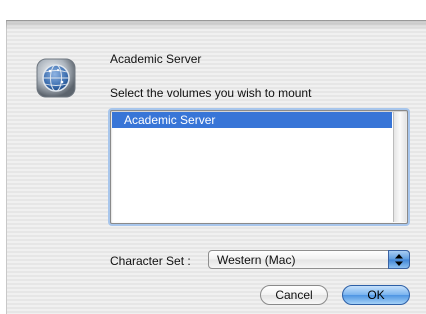 This screenshot has height=314, width=426. I want to click on volume-list-scrollbar, so click(399, 167).